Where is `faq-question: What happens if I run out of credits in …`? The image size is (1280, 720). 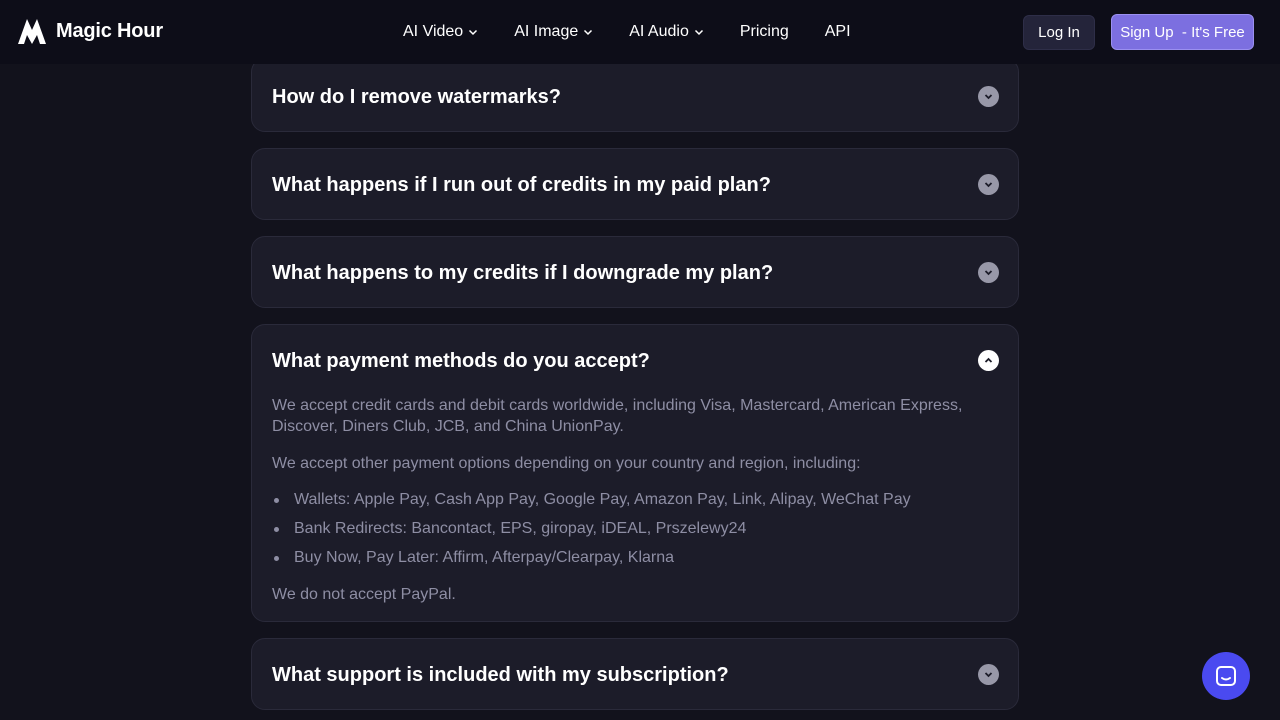
faq-question: What happens if I run out of credits in … is located at coordinates (521, 185).